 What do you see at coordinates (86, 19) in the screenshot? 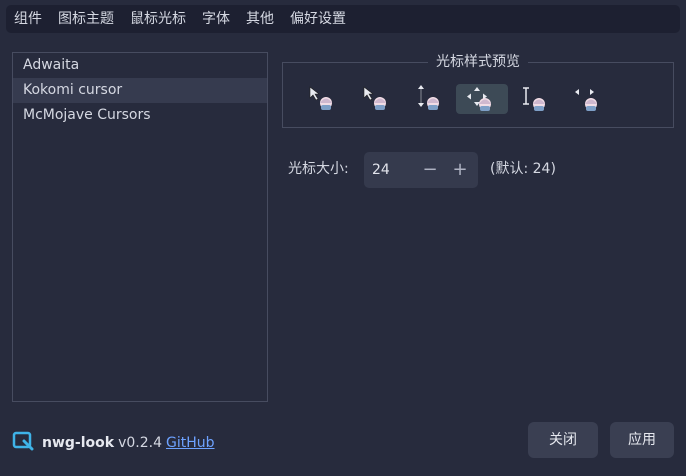
I see `menu-item-icon-theme: 图标主题` at bounding box center [86, 19].